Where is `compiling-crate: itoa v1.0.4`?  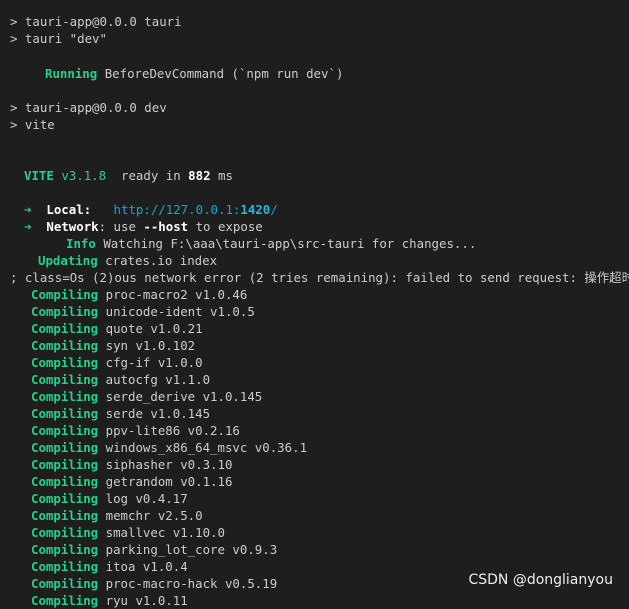
compiling-crate: itoa v1.0.4 is located at coordinates (146, 566).